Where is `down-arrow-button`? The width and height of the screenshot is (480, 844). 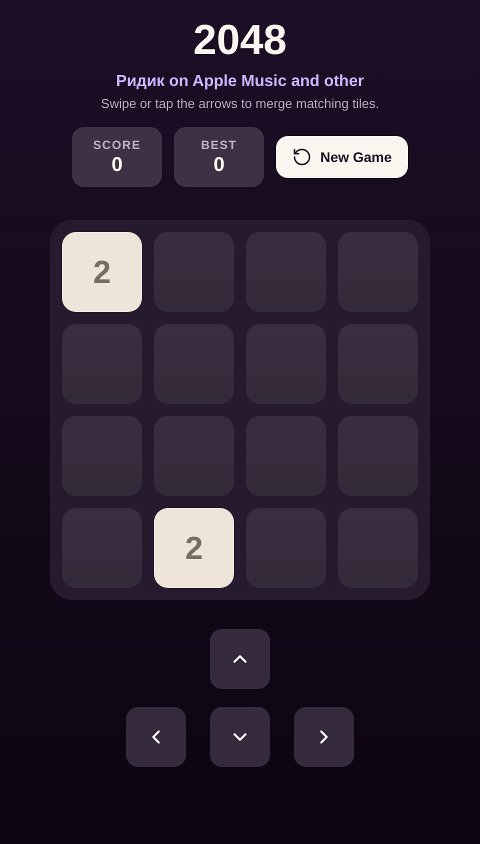
down-arrow-button is located at coordinates (240, 737).